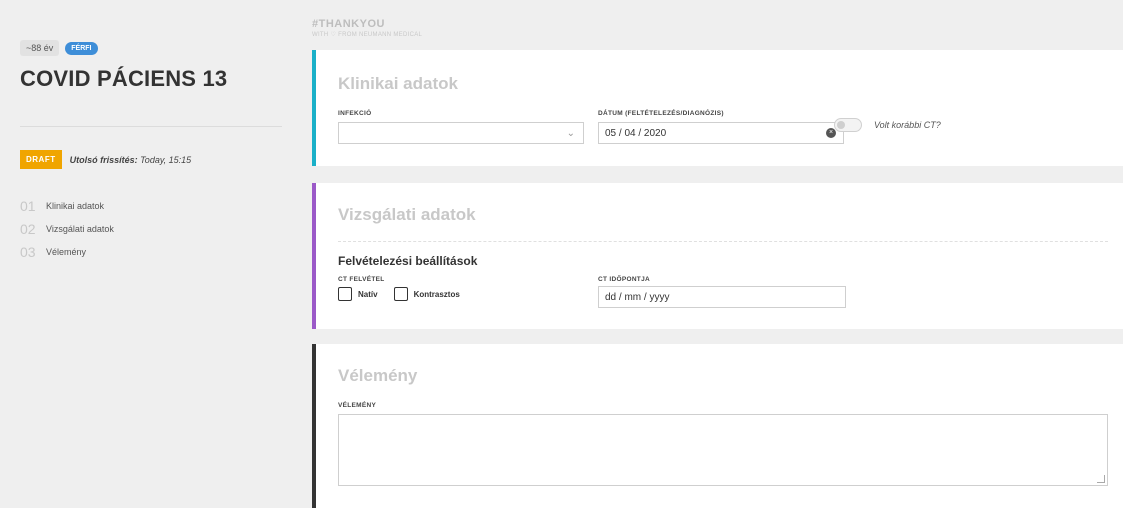 The height and width of the screenshot is (508, 1123). I want to click on clinical-title: Klinikai adatok, so click(398, 83).